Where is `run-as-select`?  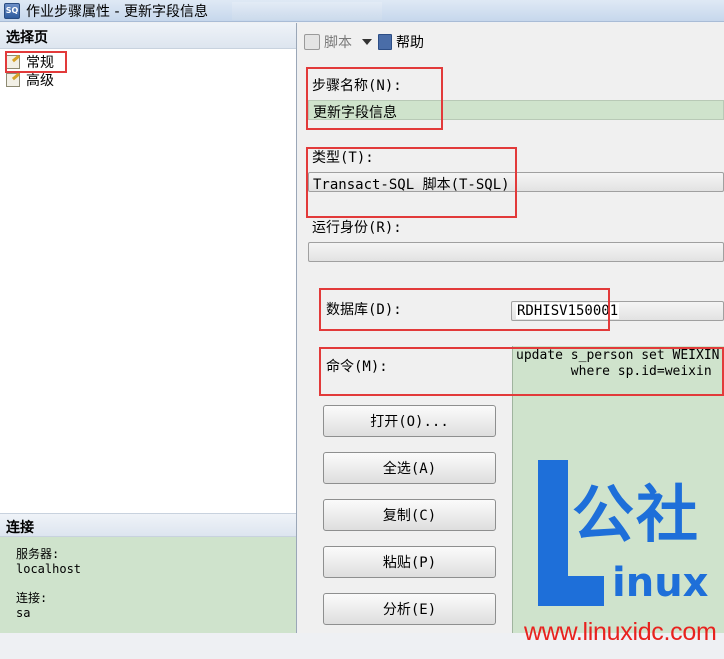
run-as-select is located at coordinates (516, 252).